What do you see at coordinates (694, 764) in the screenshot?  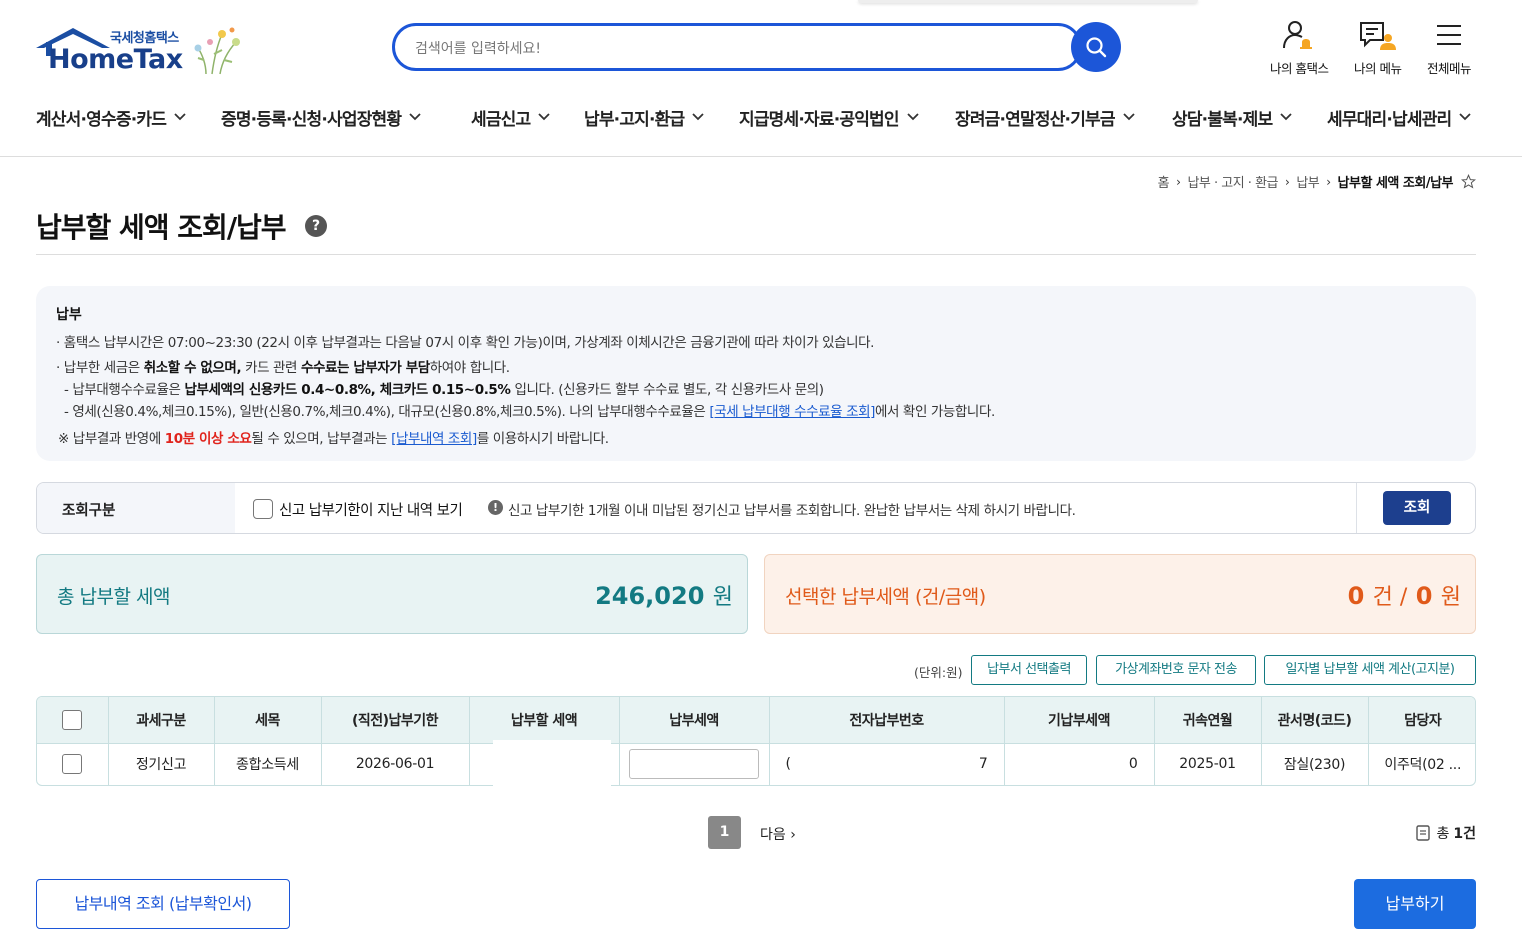 I see `pay-amount-input` at bounding box center [694, 764].